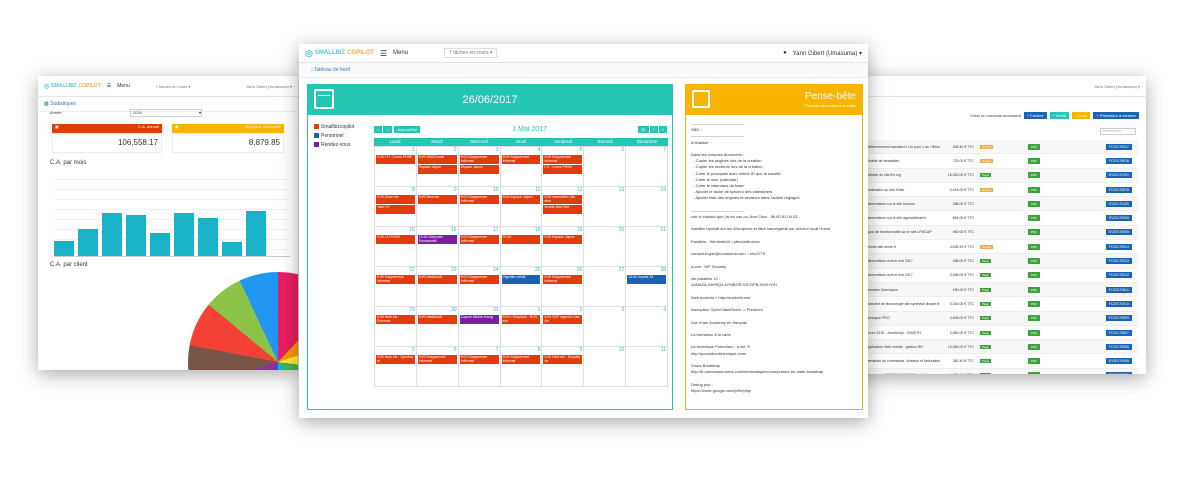  Describe the element at coordinates (479, 287) in the screenshot. I see `calendar-day: 24 9:00 Easyservice Informat` at that location.